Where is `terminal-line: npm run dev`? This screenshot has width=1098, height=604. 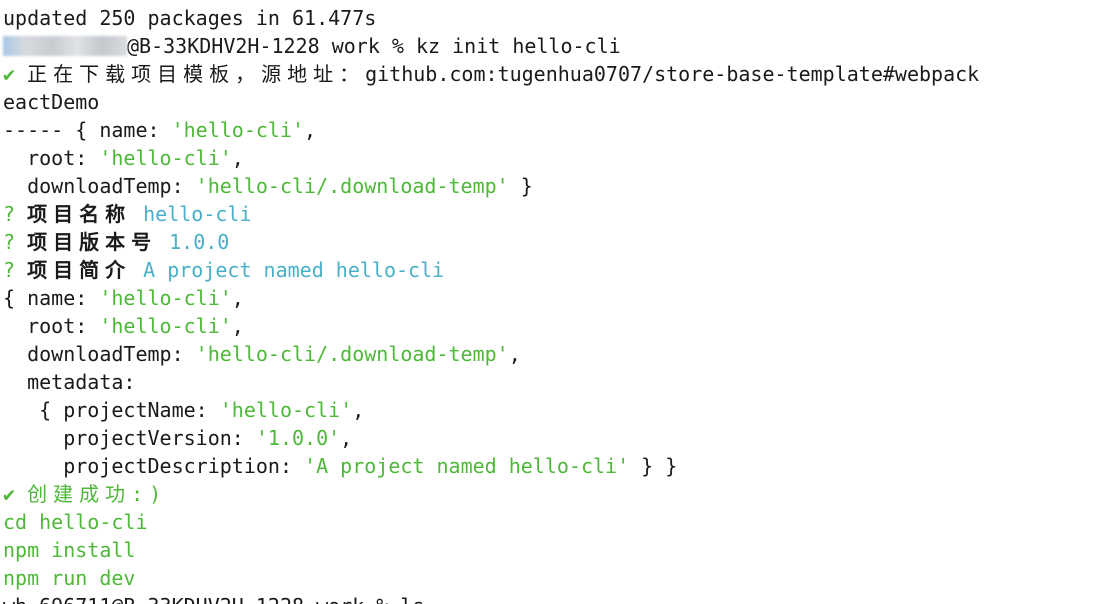 terminal-line: npm run dev is located at coordinates (69, 578).